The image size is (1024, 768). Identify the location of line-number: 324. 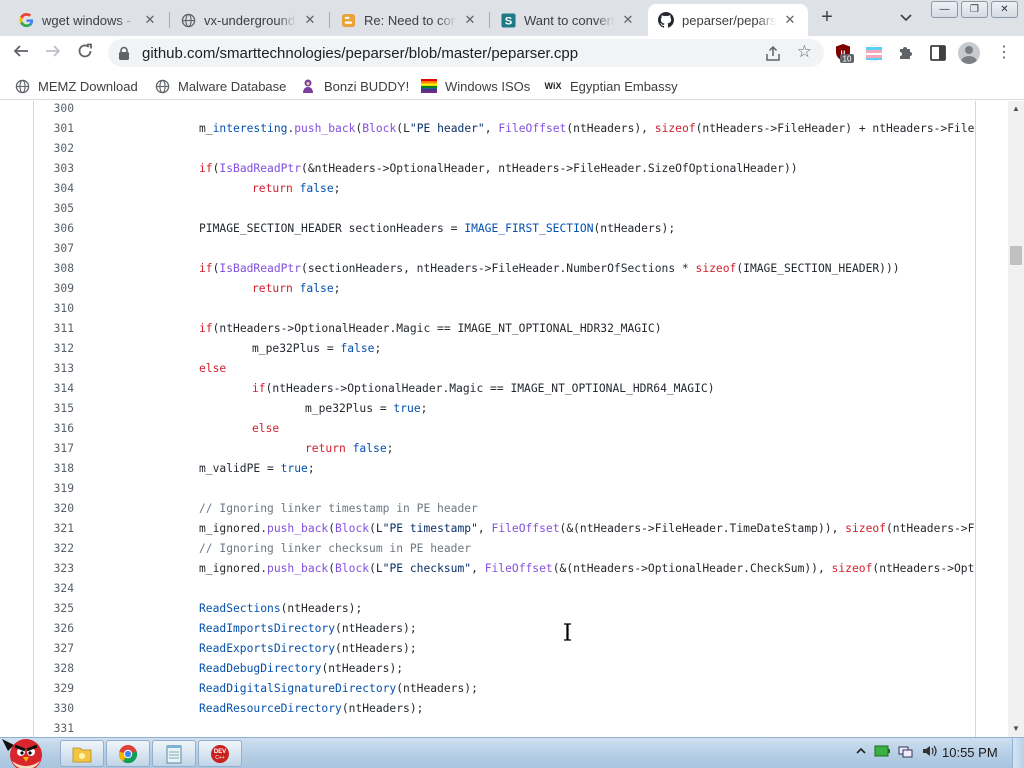
(54, 589).